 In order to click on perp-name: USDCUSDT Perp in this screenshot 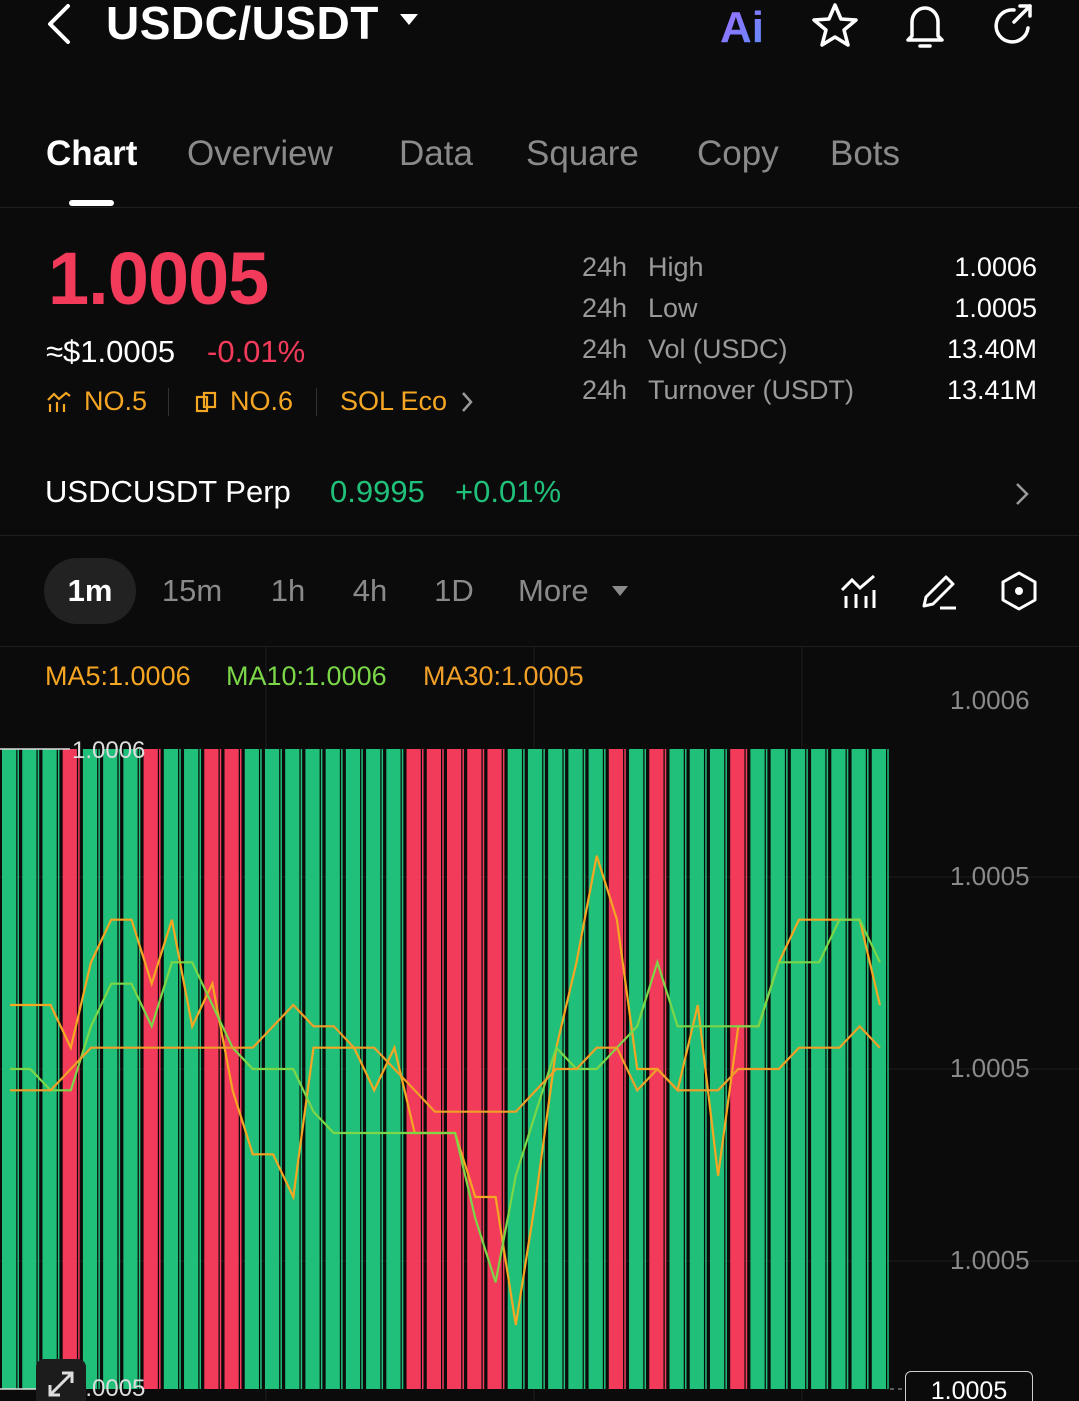, I will do `click(168, 491)`.